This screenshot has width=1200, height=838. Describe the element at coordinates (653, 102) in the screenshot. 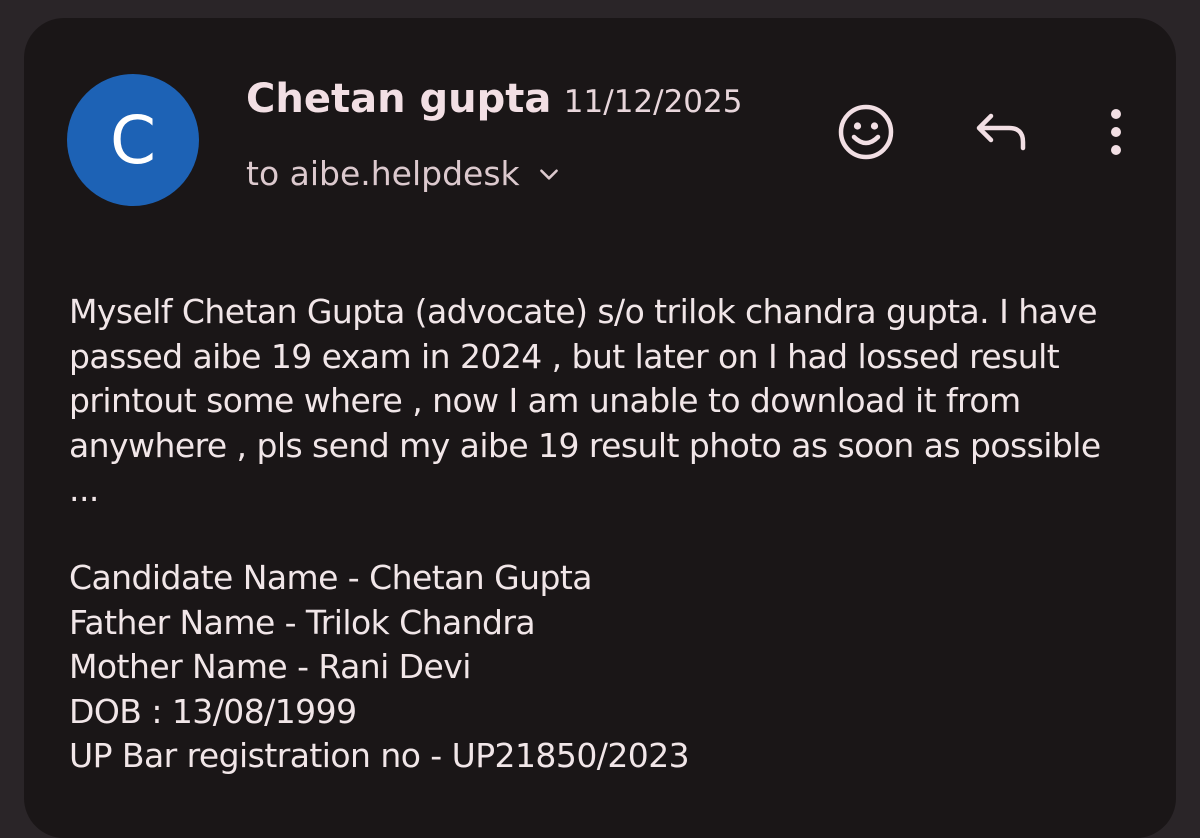

I see `email-date: 11/12/2025` at that location.